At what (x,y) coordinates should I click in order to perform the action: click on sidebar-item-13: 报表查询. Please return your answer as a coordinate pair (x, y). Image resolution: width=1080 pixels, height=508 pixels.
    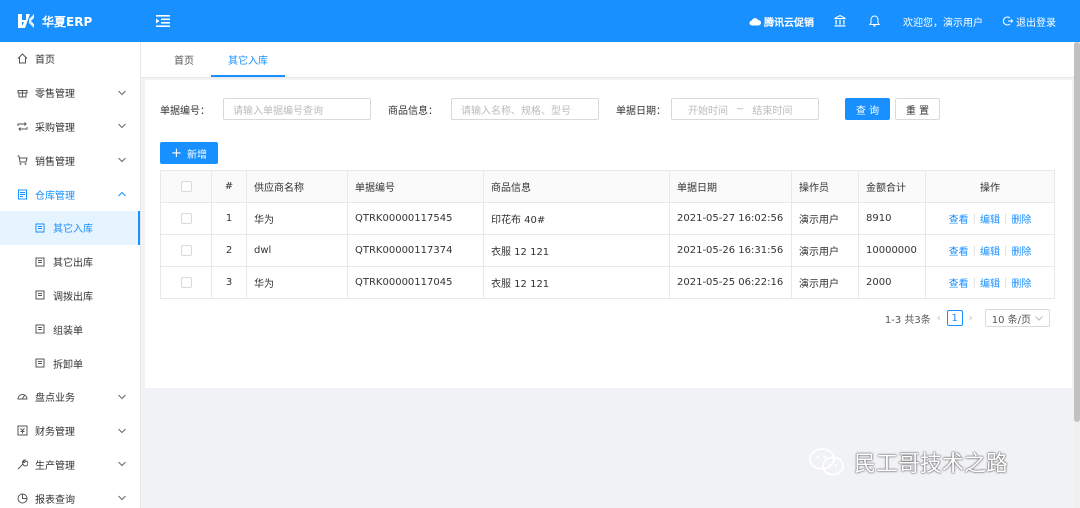
    Looking at the image, I should click on (70, 494).